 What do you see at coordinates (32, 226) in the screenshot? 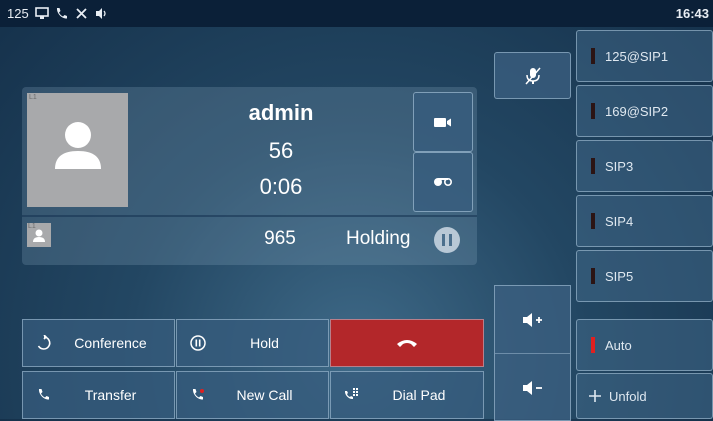
I see `held-line-tag: L1` at bounding box center [32, 226].